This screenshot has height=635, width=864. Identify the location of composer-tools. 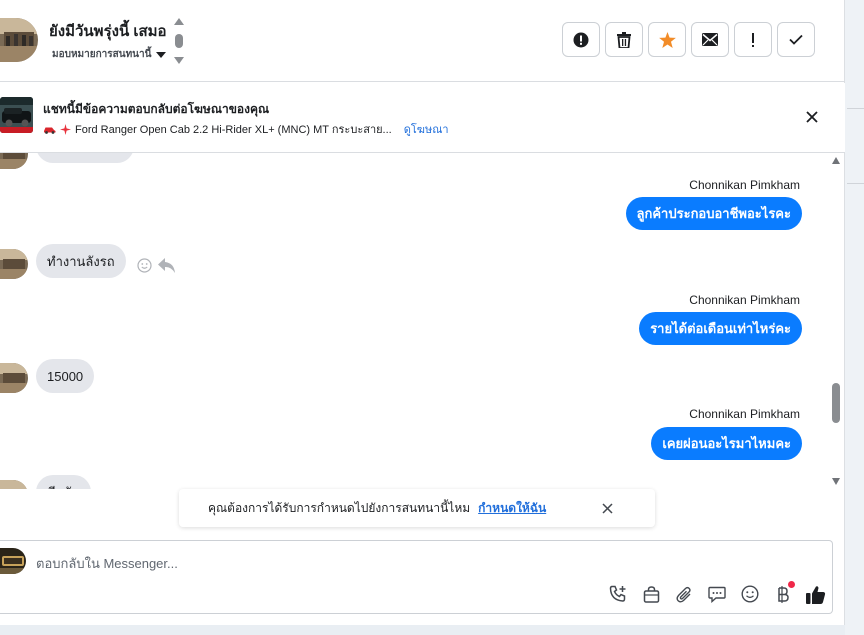
(717, 593).